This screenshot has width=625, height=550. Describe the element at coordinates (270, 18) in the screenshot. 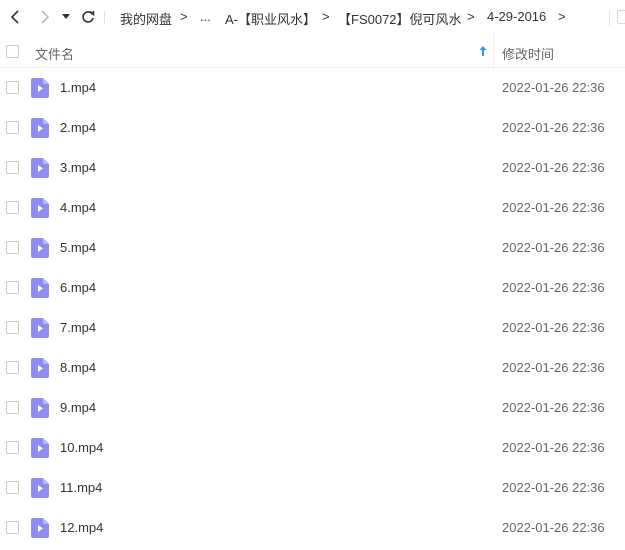

I see `breadcrumb-item-category: A-【职业风水】` at that location.